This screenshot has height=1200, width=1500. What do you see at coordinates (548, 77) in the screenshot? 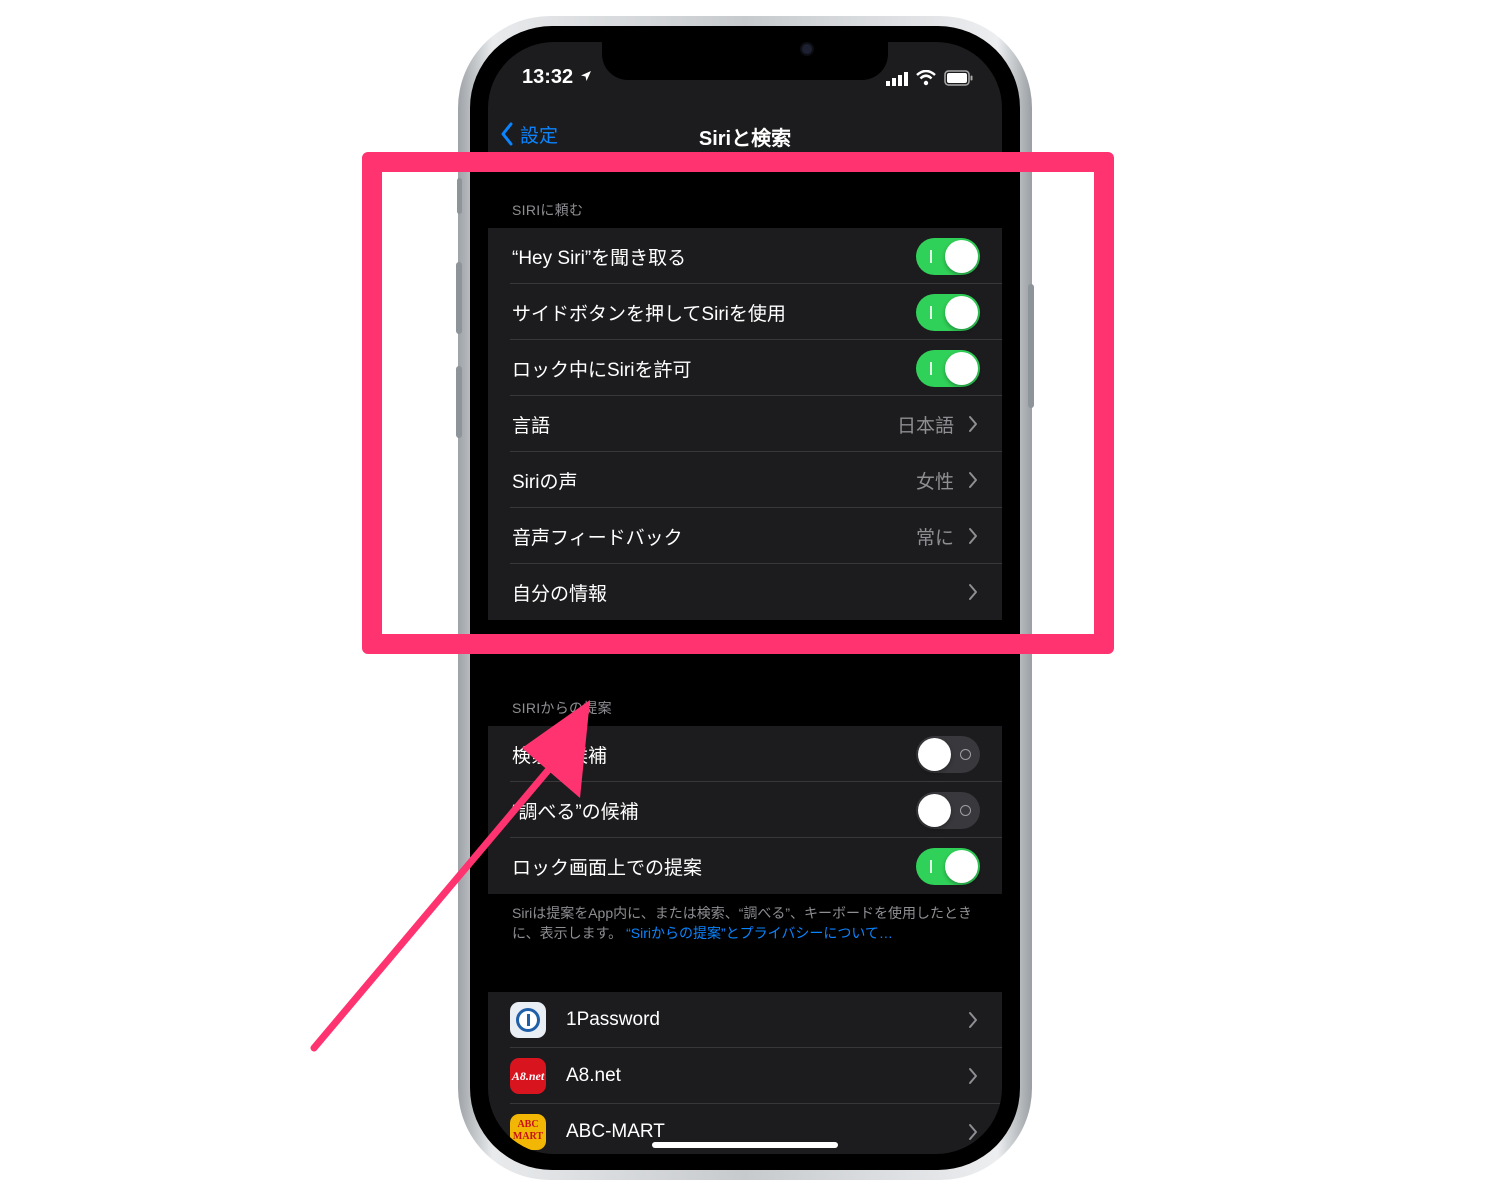
I see `status-time: 13:32` at bounding box center [548, 77].